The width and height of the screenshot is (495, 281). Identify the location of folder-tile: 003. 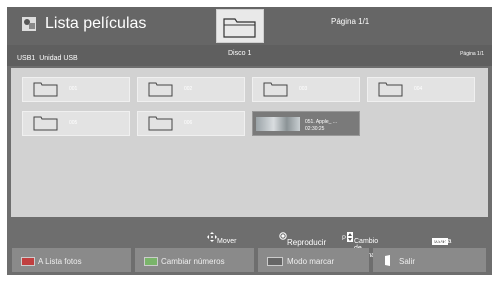
(306, 89).